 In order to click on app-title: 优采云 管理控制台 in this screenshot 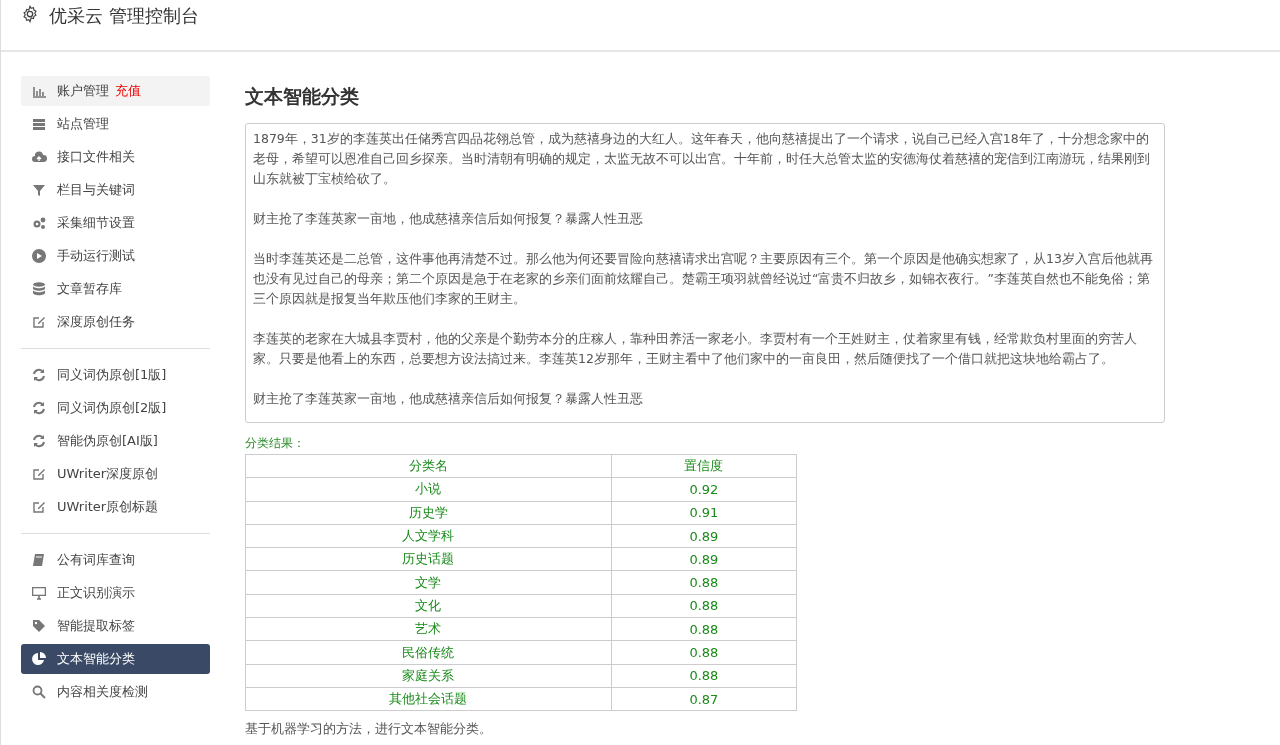, I will do `click(124, 16)`.